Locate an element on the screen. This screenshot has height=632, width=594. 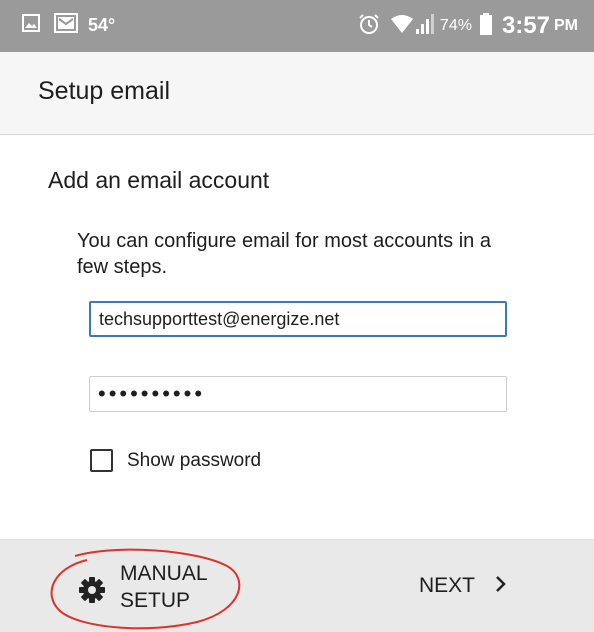
image-icon is located at coordinates (31, 25).